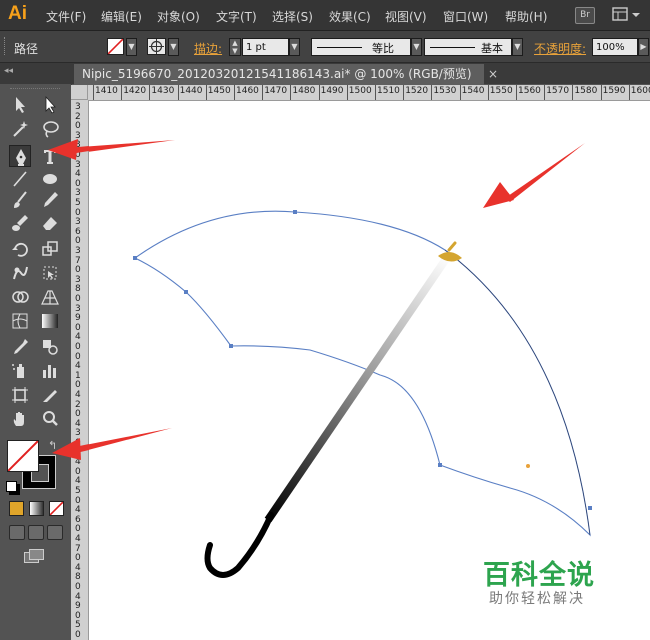 The height and width of the screenshot is (640, 650). Describe the element at coordinates (20, 129) in the screenshot. I see `magic-wand-tool-icon` at that location.